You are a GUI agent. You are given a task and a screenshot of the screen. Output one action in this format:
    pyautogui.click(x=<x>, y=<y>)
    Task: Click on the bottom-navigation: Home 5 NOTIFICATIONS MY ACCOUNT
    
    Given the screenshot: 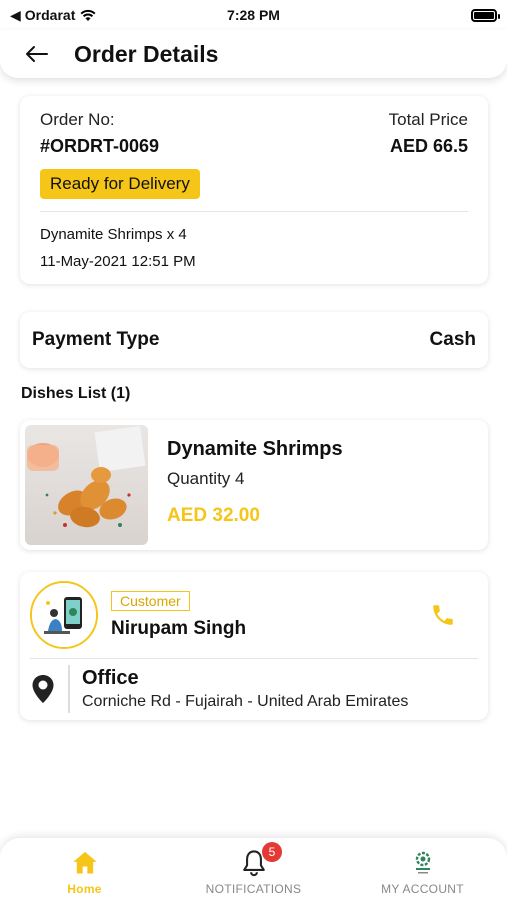 What is the action you would take?
    pyautogui.click(x=253, y=869)
    